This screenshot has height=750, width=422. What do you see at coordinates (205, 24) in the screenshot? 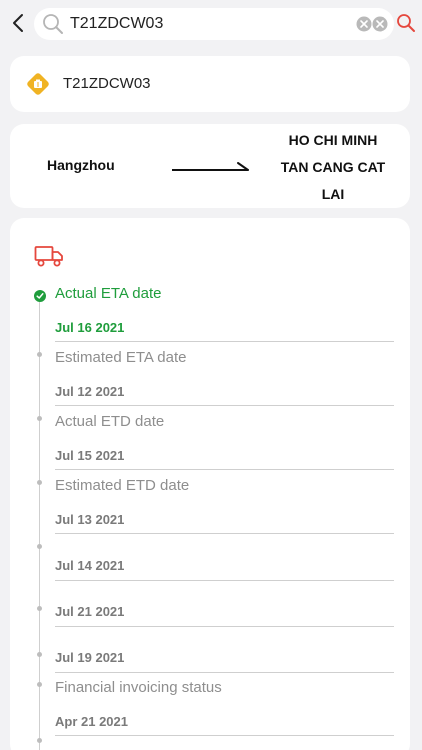
I see `search-input` at bounding box center [205, 24].